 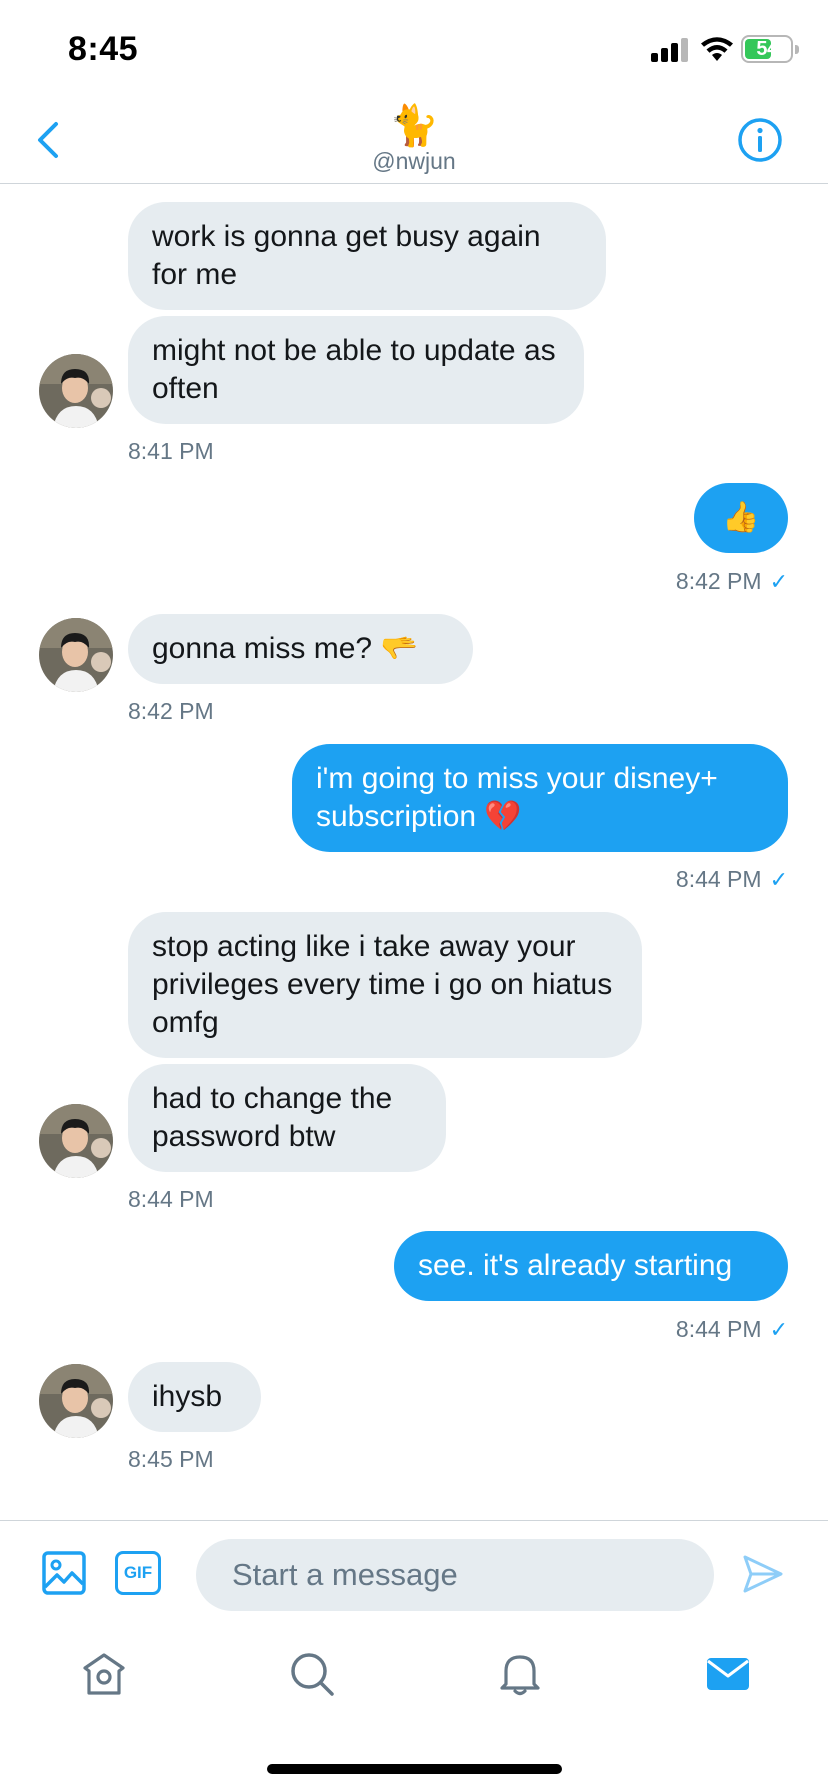 I want to click on notifications-bell-icon, so click(x=520, y=1674).